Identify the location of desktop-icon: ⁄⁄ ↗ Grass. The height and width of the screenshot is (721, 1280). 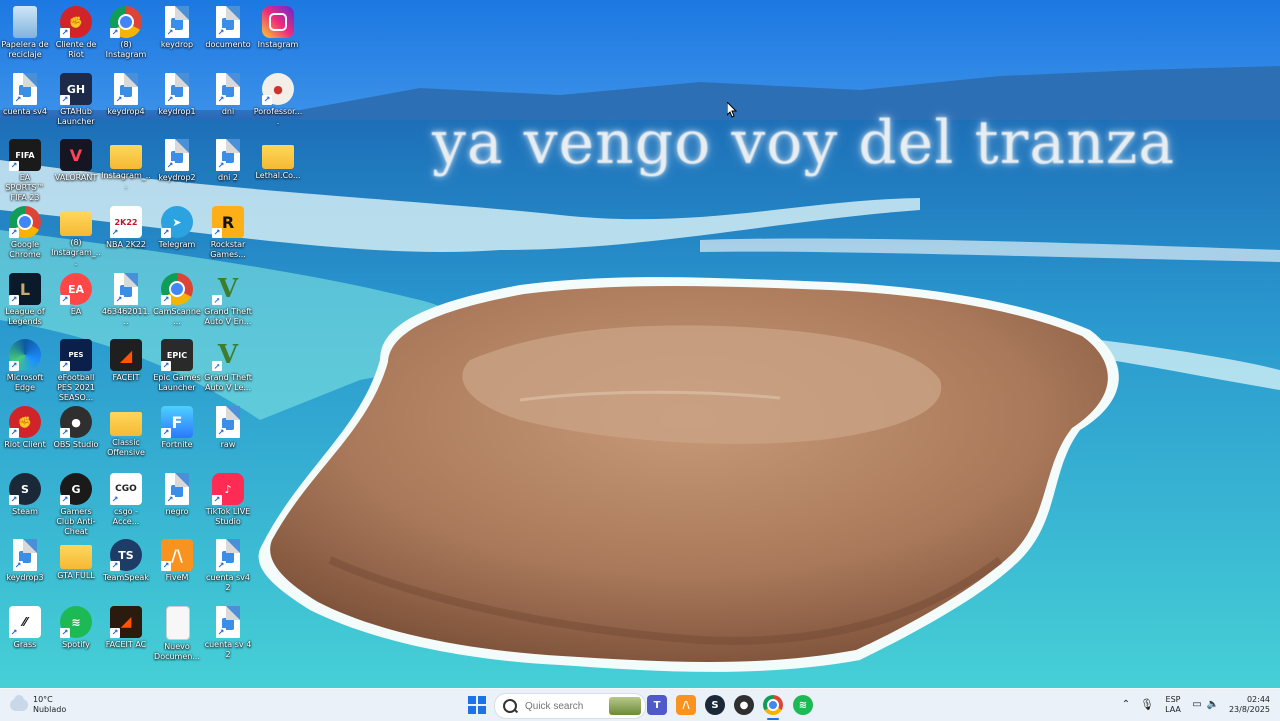
(25, 635).